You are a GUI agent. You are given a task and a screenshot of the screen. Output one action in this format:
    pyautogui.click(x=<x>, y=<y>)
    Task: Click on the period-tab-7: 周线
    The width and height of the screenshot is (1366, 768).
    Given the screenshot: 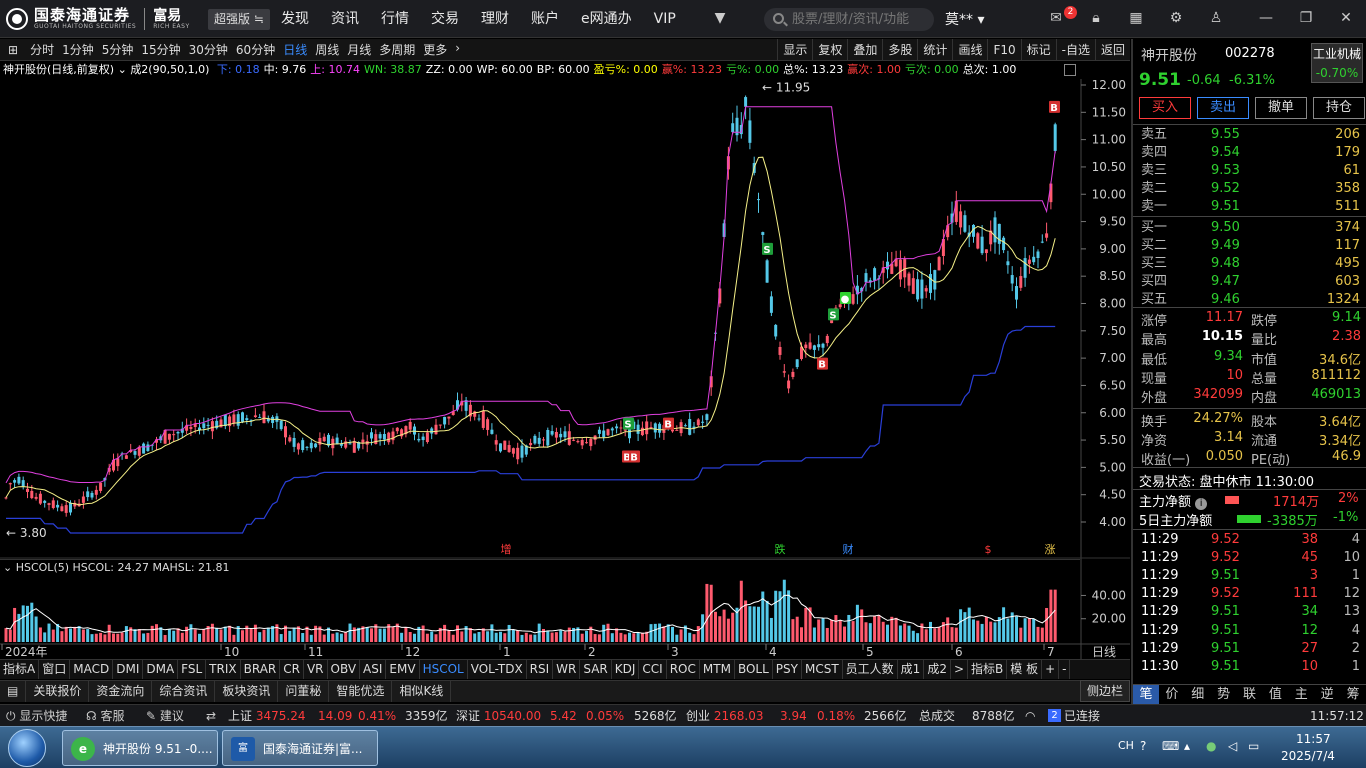 What is the action you would take?
    pyautogui.click(x=327, y=49)
    